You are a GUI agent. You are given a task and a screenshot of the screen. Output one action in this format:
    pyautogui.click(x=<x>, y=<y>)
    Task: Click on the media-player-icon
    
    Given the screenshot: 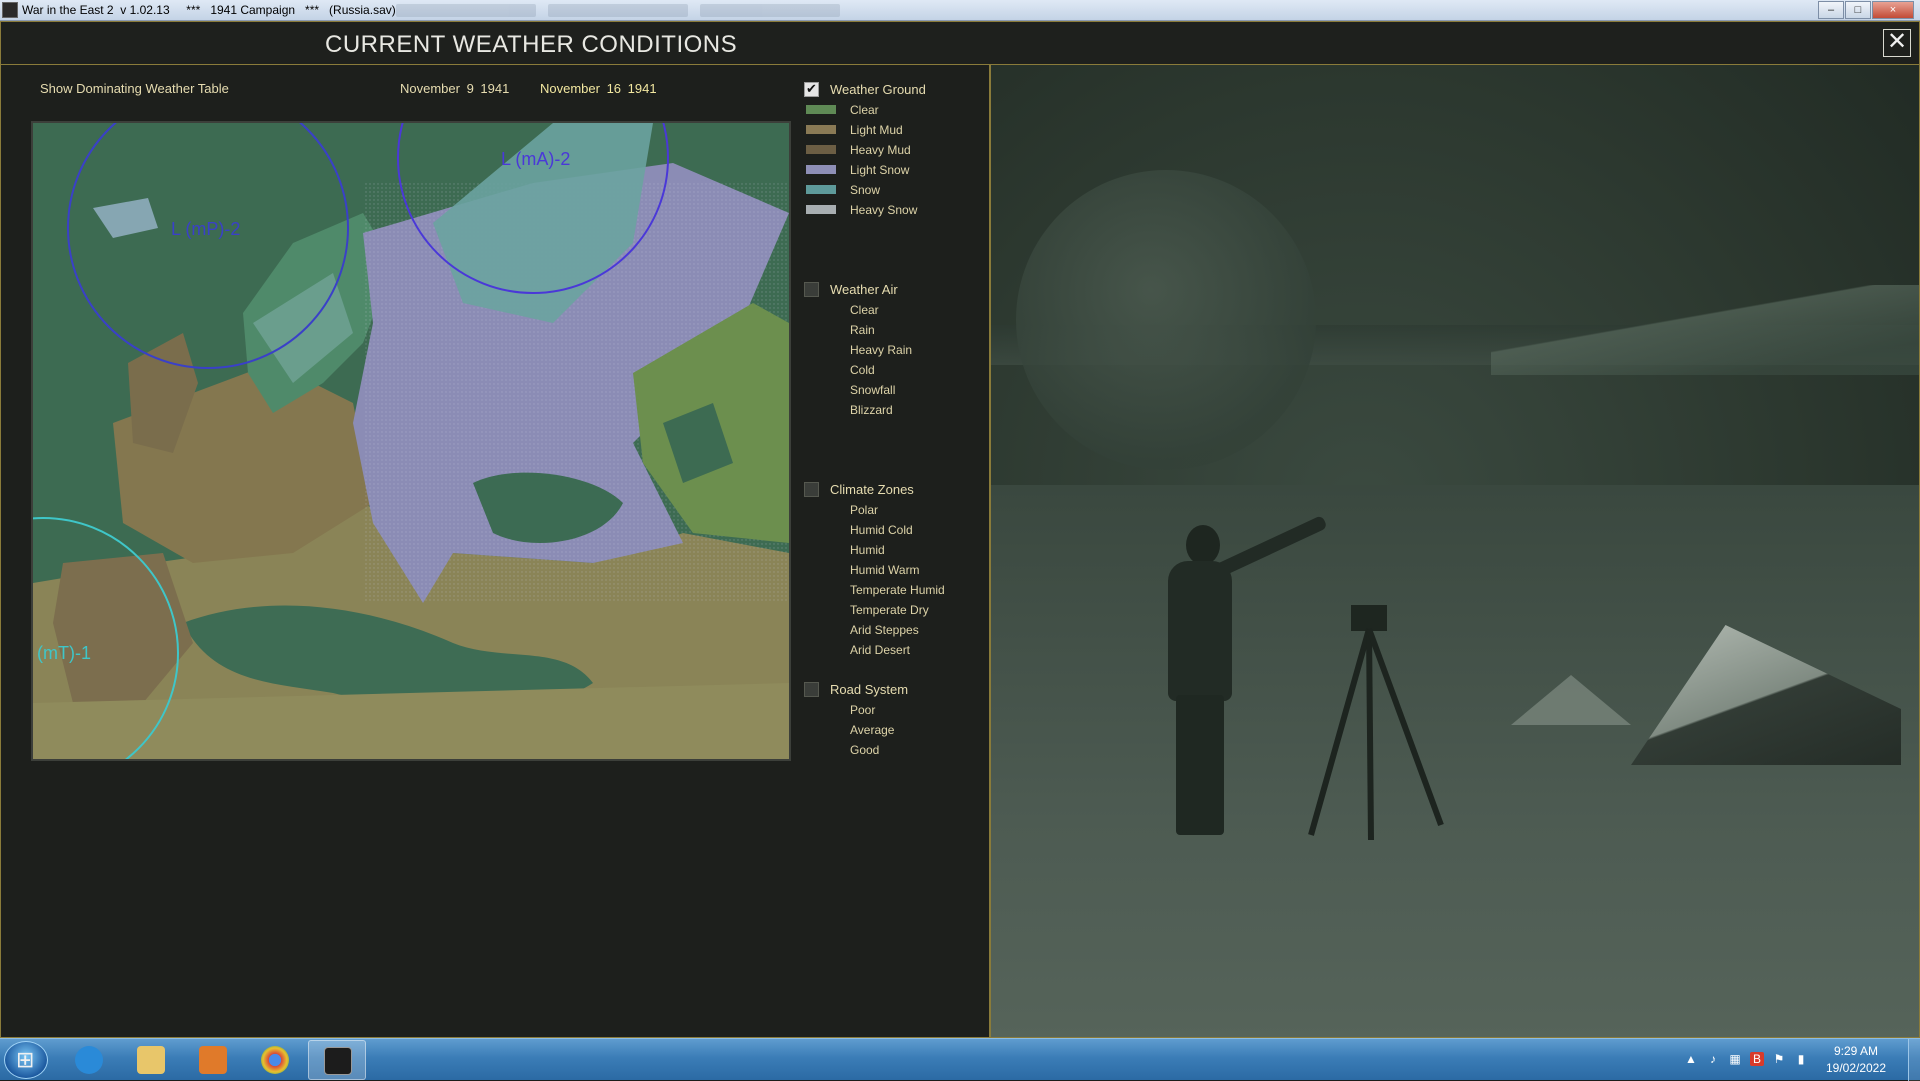 What is the action you would take?
    pyautogui.click(x=213, y=1060)
    